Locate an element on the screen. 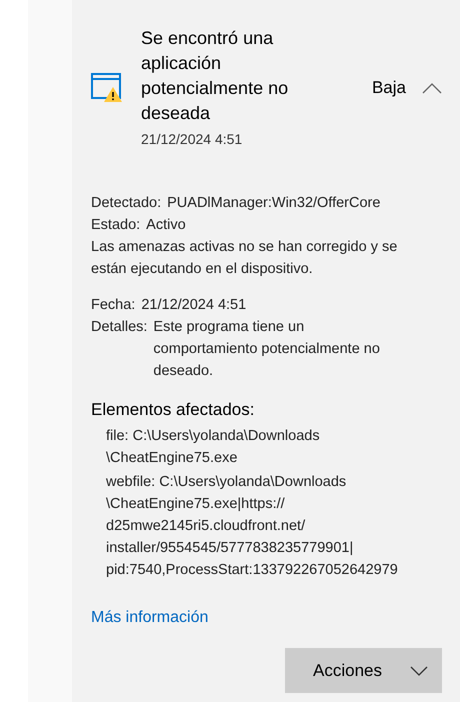 This screenshot has width=460, height=702. field-value: Este programa tiene un comportamiento potencialmente no deseado. is located at coordinates (266, 349).